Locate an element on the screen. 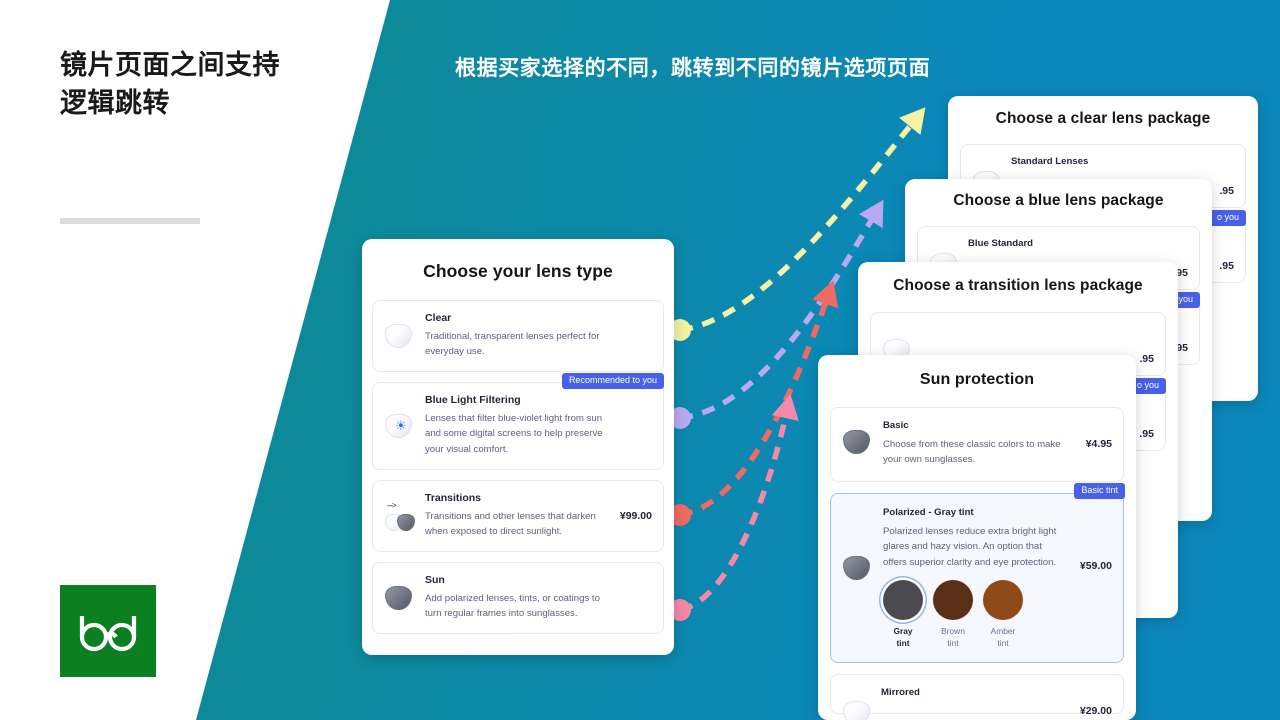 The image size is (1280, 720). blue-light-lens-icon: ☀ is located at coordinates (398, 426).